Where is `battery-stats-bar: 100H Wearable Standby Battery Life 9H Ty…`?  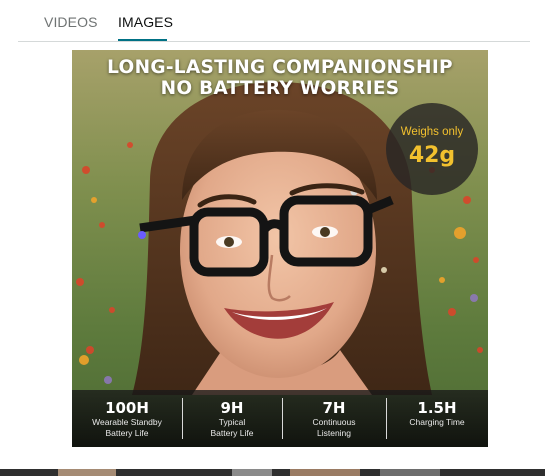 battery-stats-bar: 100H Wearable Standby Battery Life 9H Ty… is located at coordinates (280, 418).